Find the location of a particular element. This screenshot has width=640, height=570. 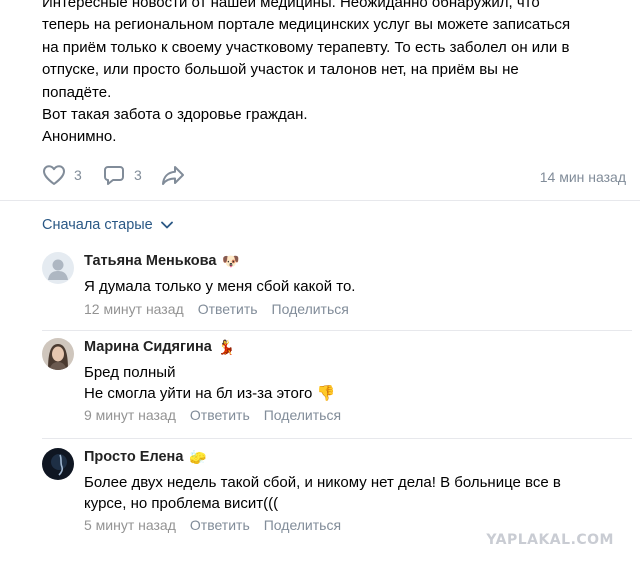

comment-meta: 12 минут назад Ответить Поделиться is located at coordinates (356, 309).